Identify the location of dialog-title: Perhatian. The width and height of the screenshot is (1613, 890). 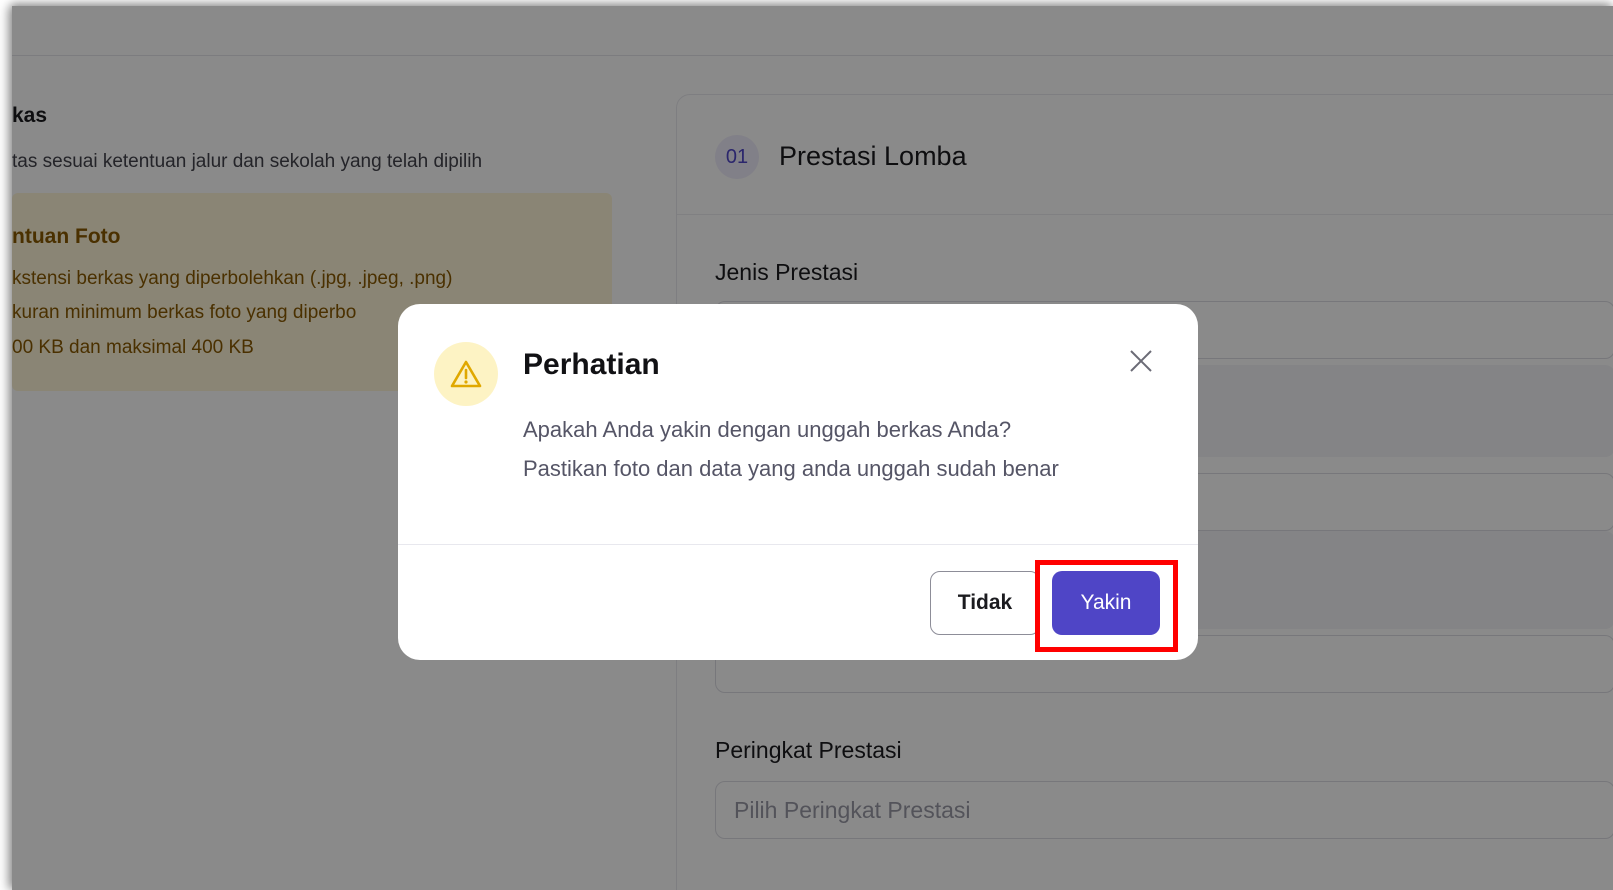
(591, 364).